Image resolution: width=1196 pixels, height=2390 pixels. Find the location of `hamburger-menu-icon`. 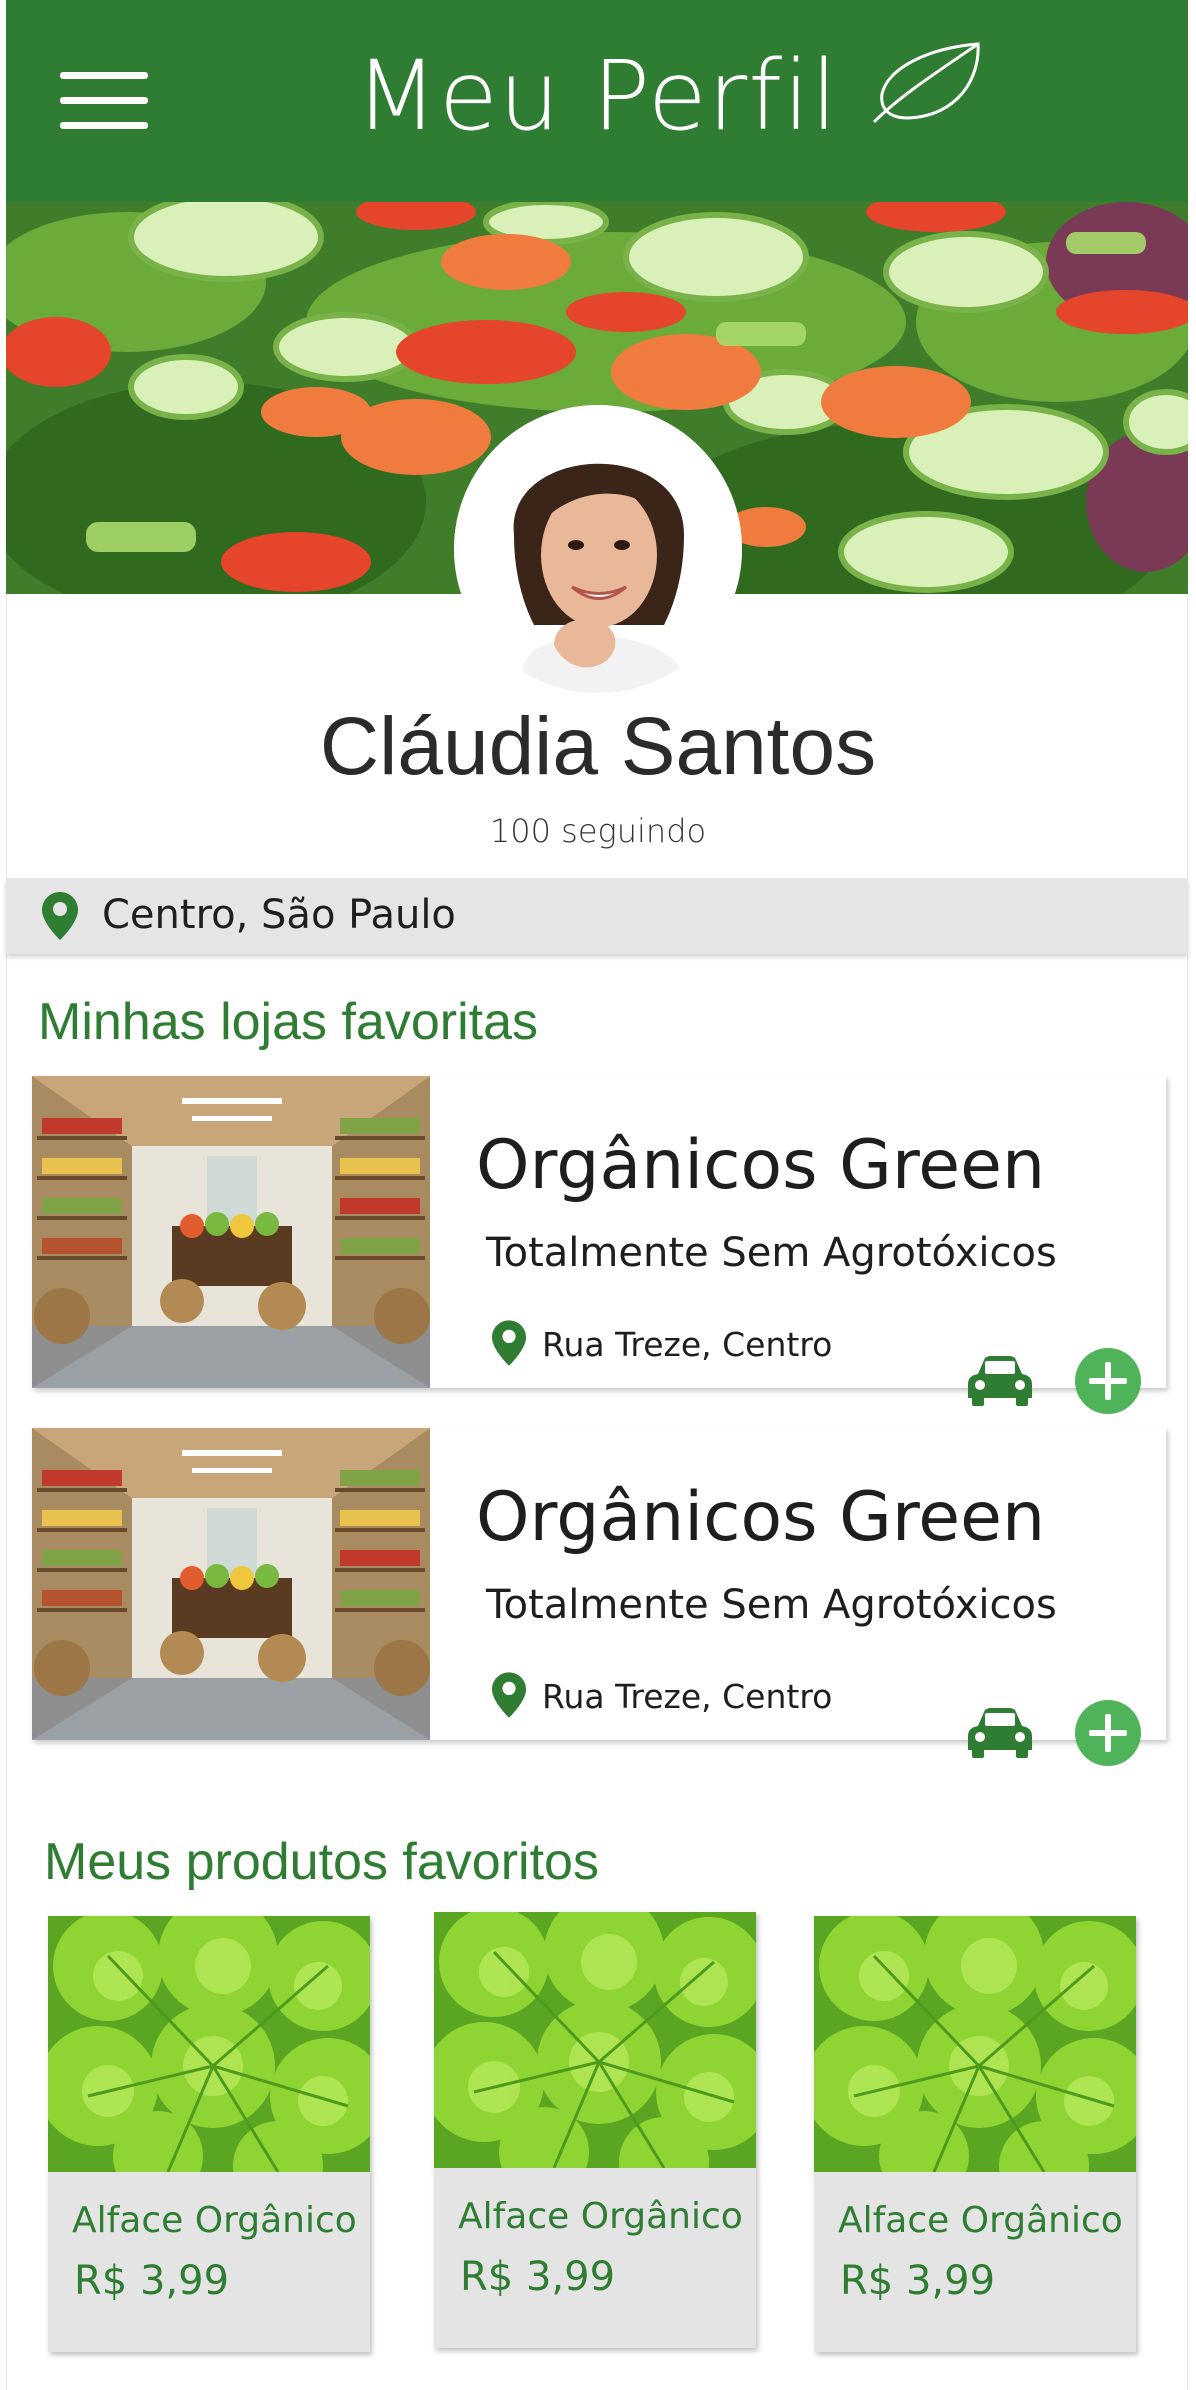

hamburger-menu-icon is located at coordinates (104, 101).